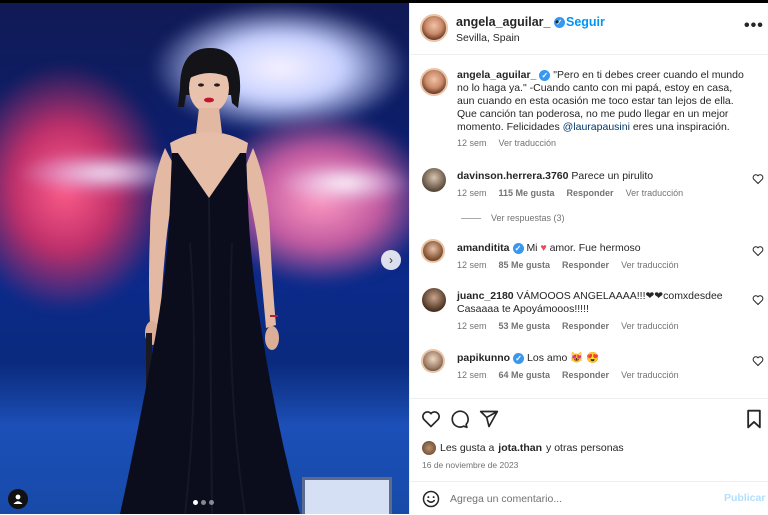  I want to click on comment-username: davinson.herrera.3760, so click(512, 176).